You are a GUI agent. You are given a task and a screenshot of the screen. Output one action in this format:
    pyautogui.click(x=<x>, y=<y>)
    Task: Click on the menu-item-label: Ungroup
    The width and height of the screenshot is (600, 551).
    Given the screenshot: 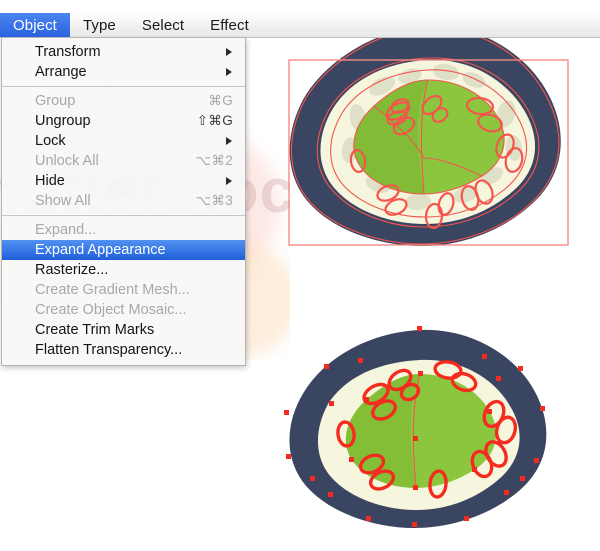 What is the action you would take?
    pyautogui.click(x=63, y=121)
    